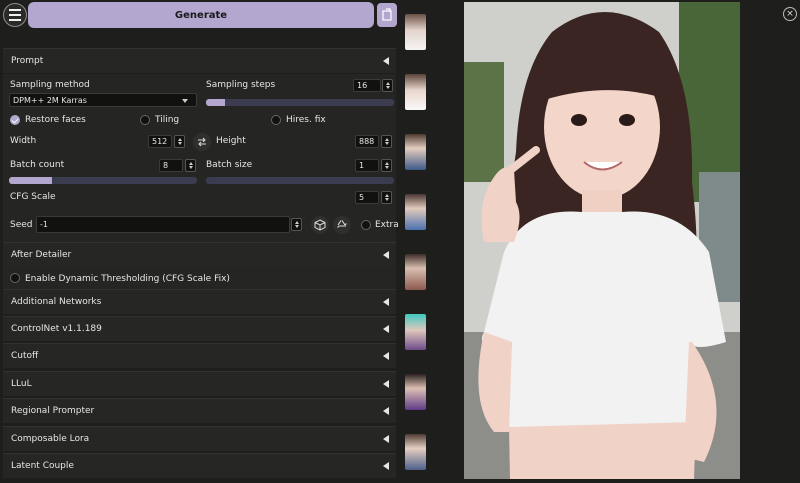 The image size is (800, 483). Describe the element at coordinates (103, 100) in the screenshot. I see `sampling-method-select: DPM++ 2M Karras` at that location.